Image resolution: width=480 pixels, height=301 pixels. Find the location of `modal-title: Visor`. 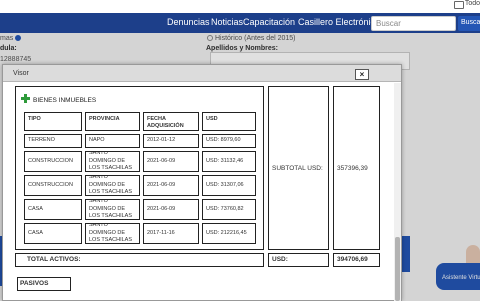

modal-title: Visor is located at coordinates (21, 73).